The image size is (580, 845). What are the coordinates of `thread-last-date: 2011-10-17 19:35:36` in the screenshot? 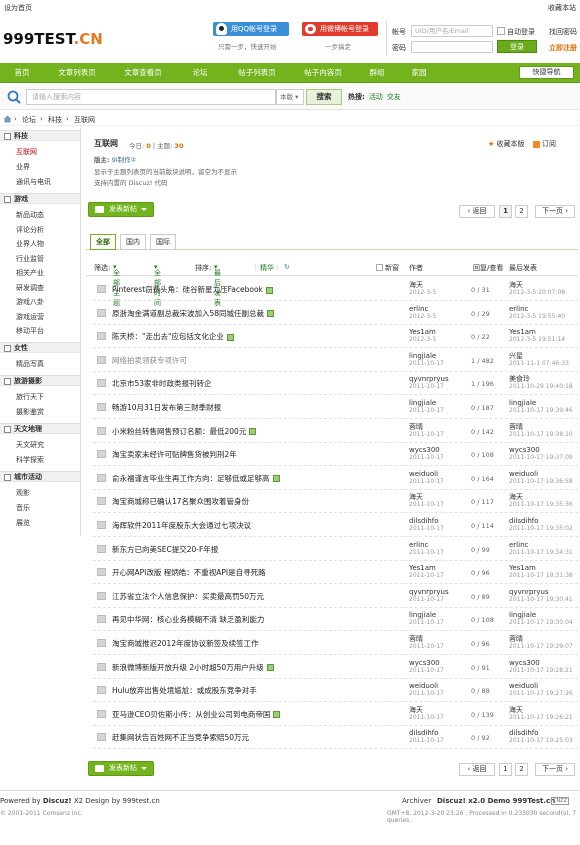 It's located at (541, 505).